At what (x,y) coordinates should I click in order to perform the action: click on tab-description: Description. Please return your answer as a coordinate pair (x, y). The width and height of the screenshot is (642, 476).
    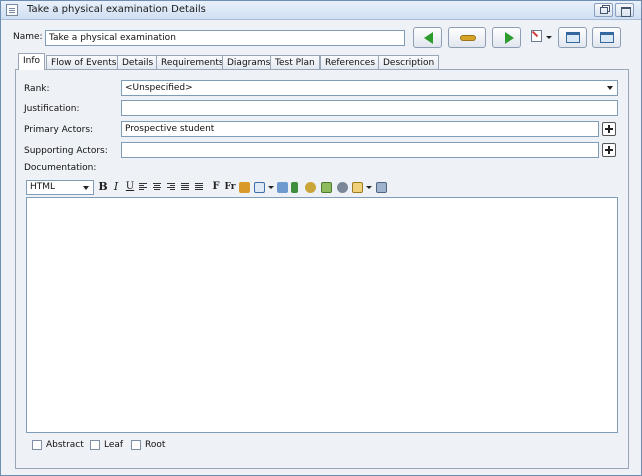
    Looking at the image, I should click on (409, 62).